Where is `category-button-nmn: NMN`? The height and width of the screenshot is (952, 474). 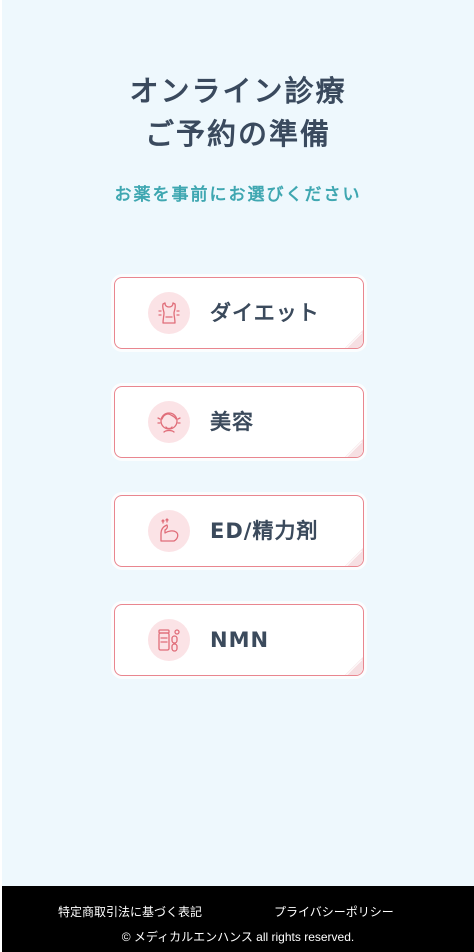
category-button-nmn: NMN is located at coordinates (239, 640).